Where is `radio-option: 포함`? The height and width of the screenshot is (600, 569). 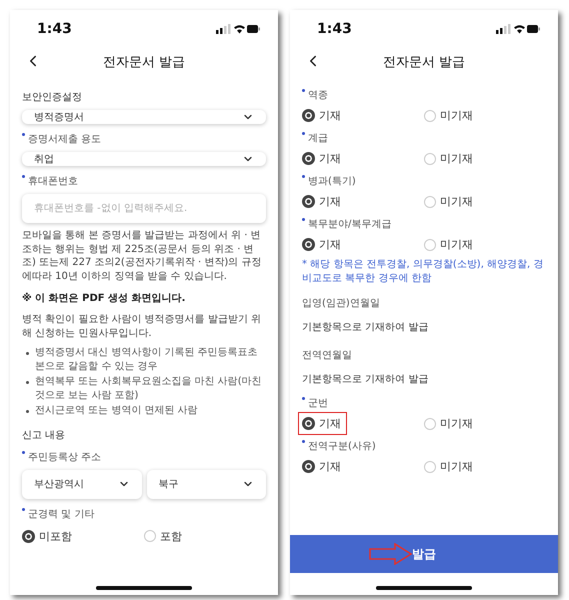 radio-option: 포함 is located at coordinates (164, 536).